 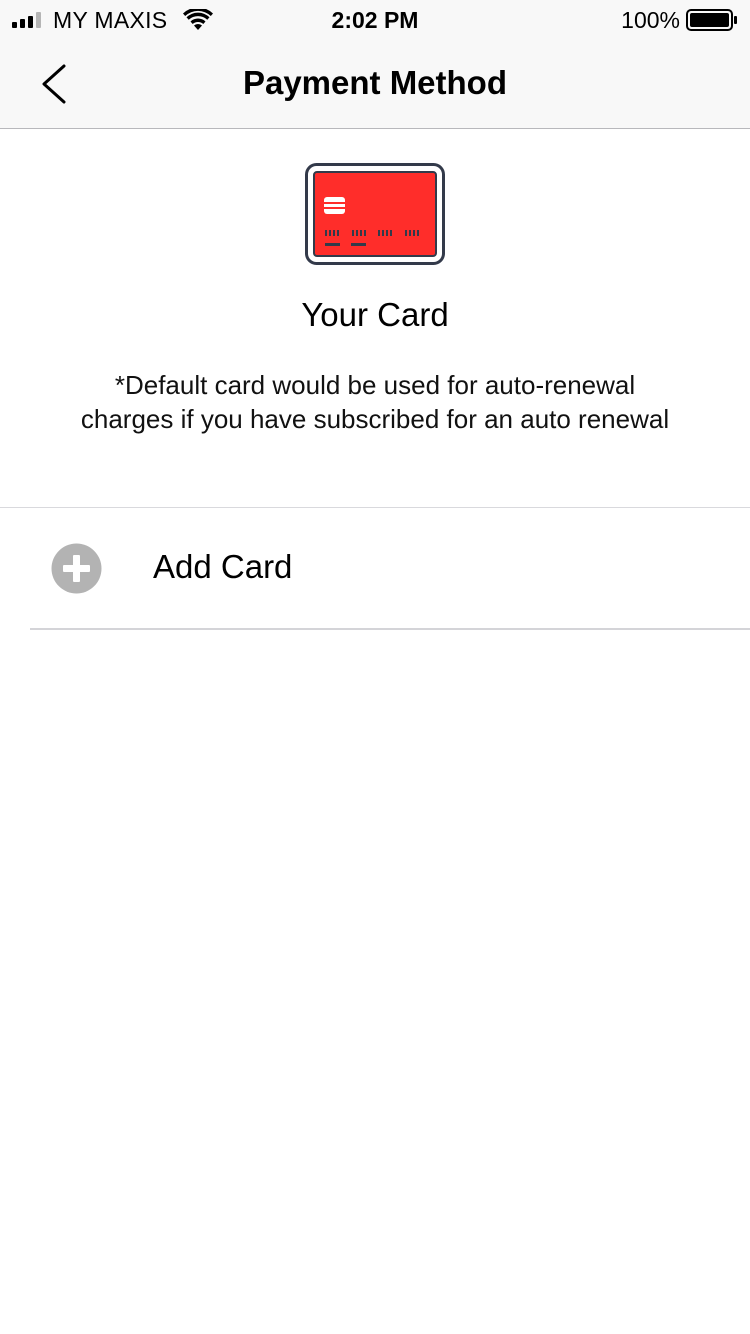 I want to click on your-card-title: Your Card, so click(x=375, y=314).